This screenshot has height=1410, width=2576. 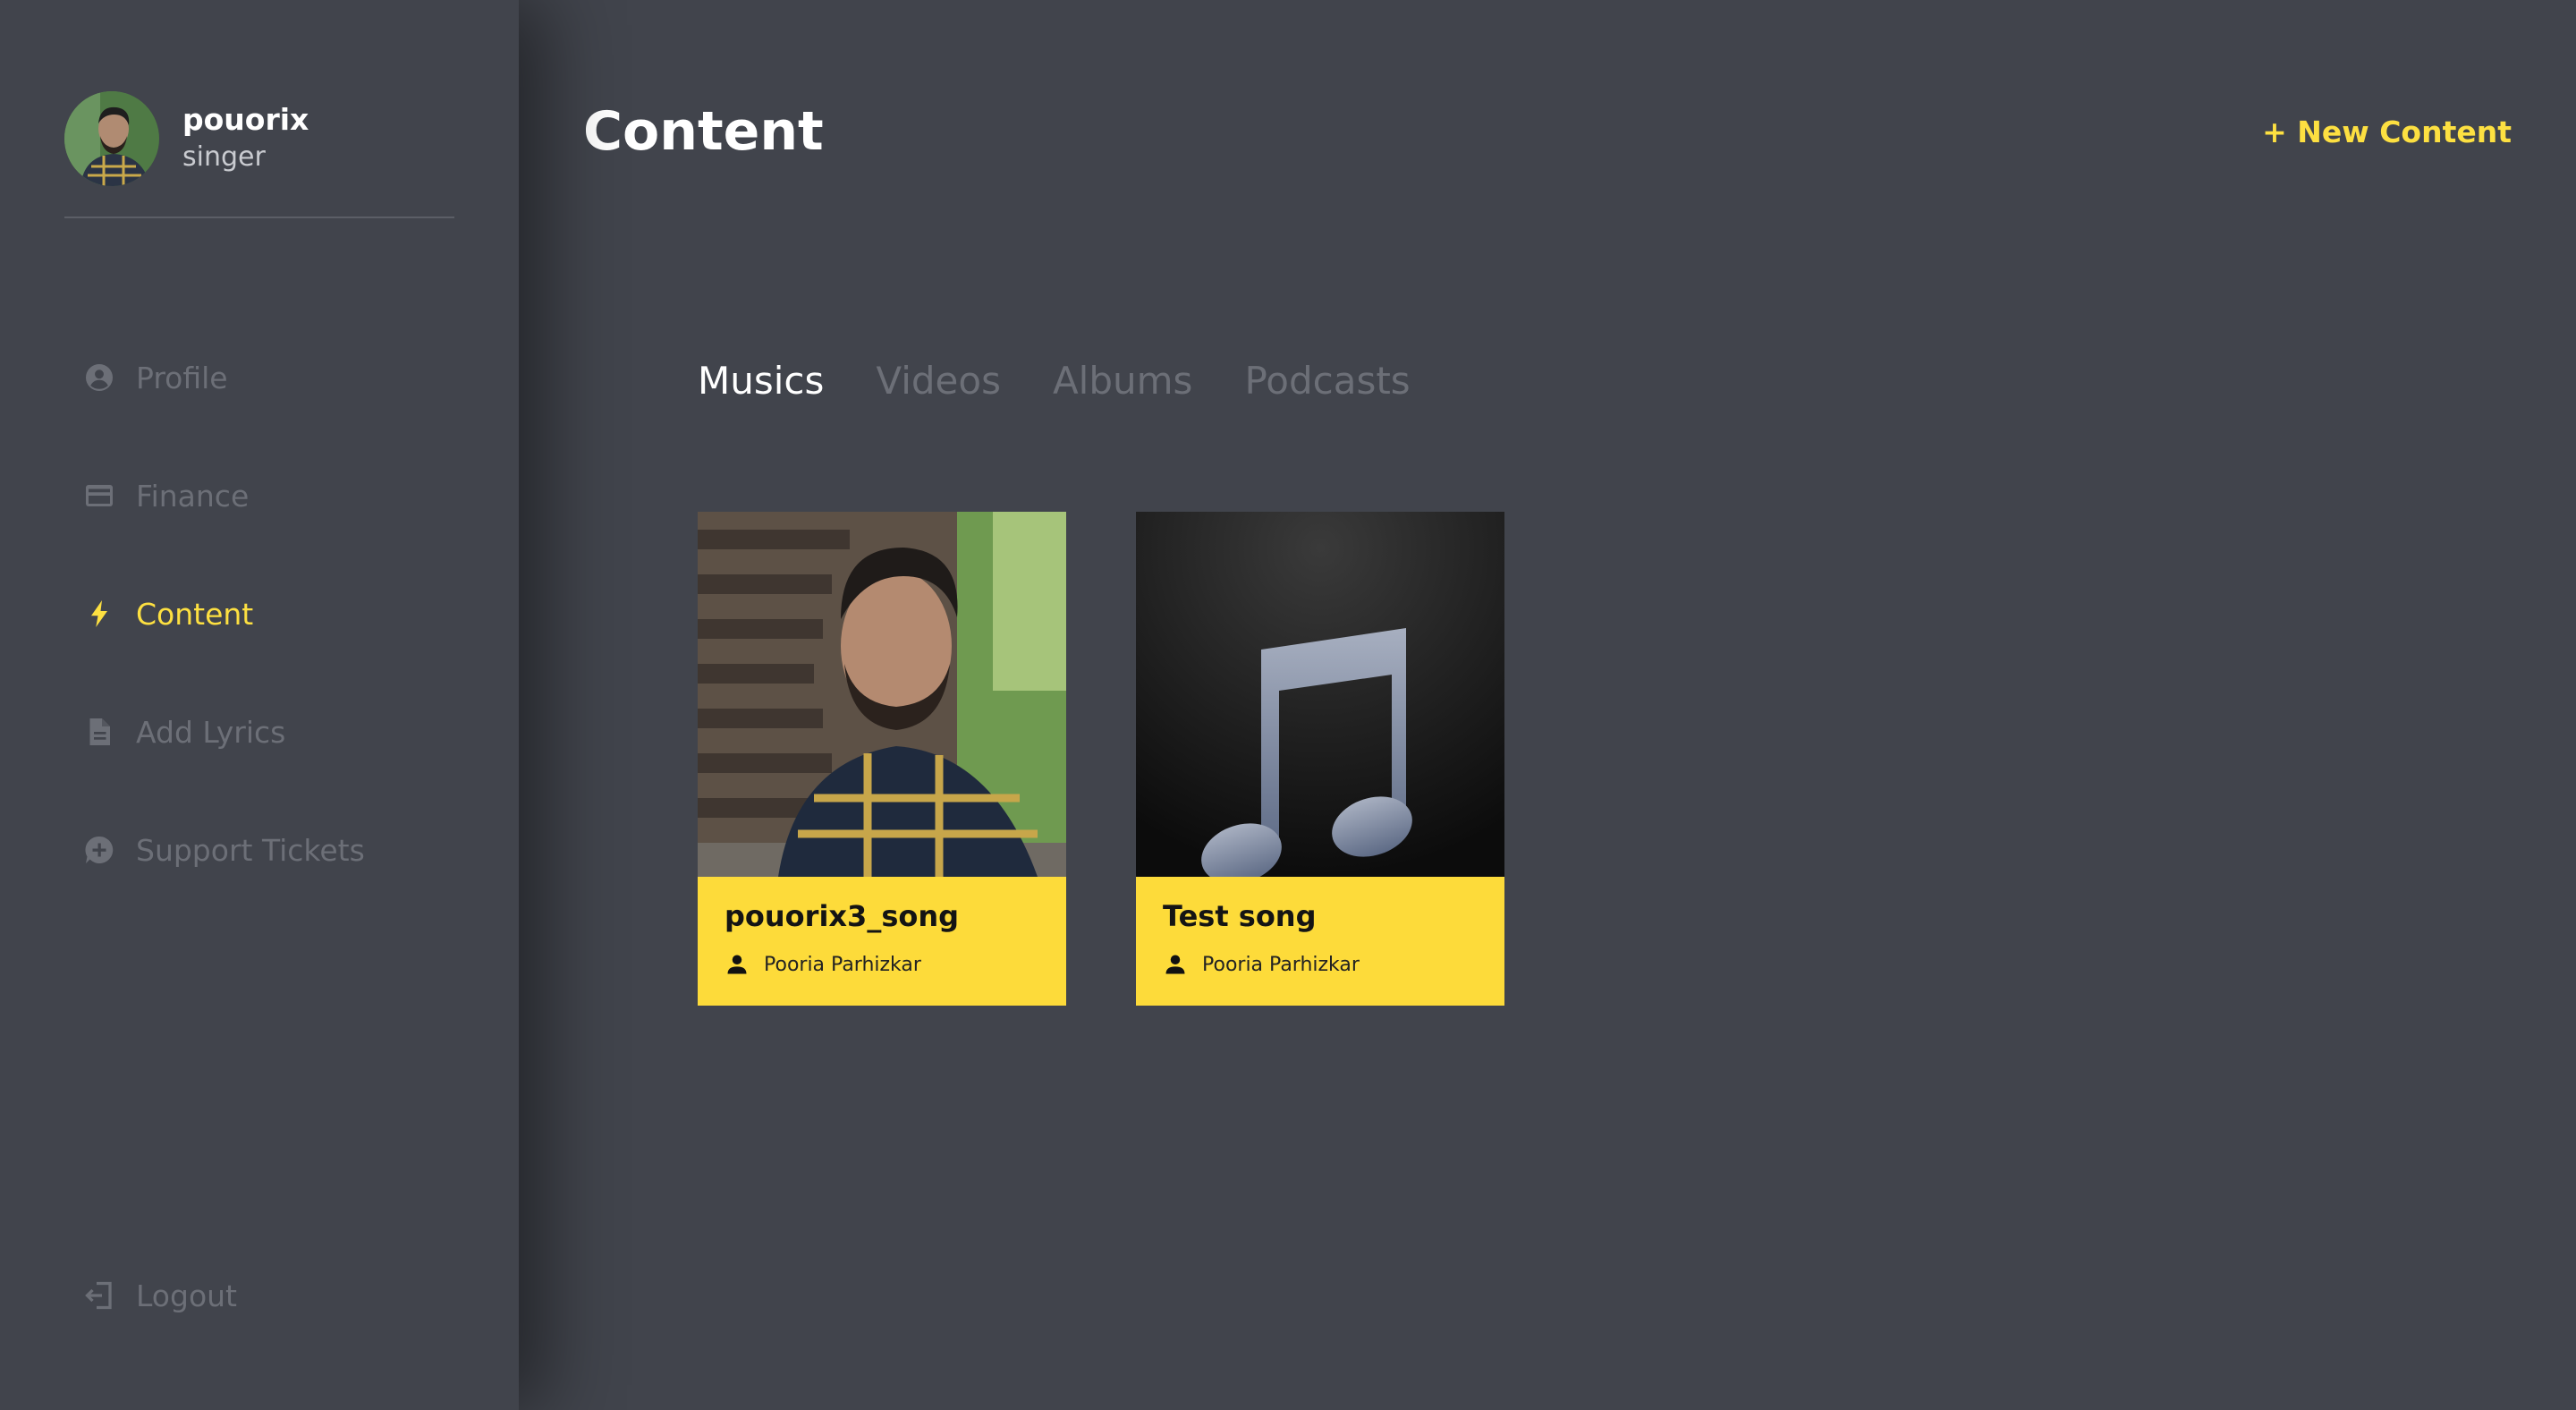 What do you see at coordinates (99, 496) in the screenshot?
I see `credit-card-icon` at bounding box center [99, 496].